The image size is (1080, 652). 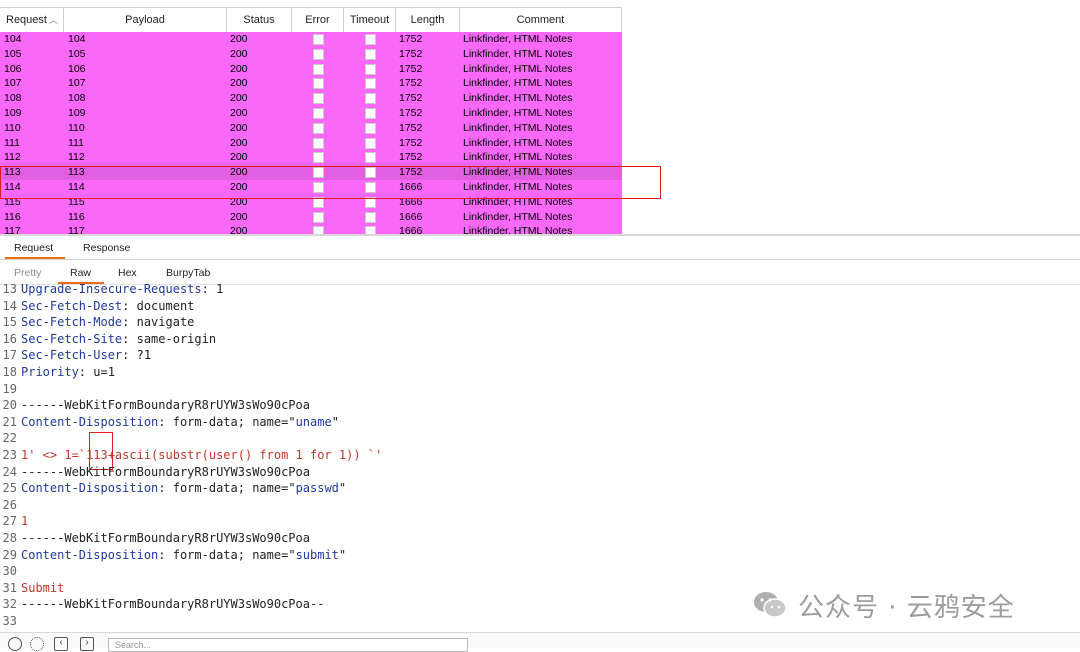 I want to click on table-row: 111 111 200 1752 Linkfinder, HTML Notes, so click(x=311, y=143).